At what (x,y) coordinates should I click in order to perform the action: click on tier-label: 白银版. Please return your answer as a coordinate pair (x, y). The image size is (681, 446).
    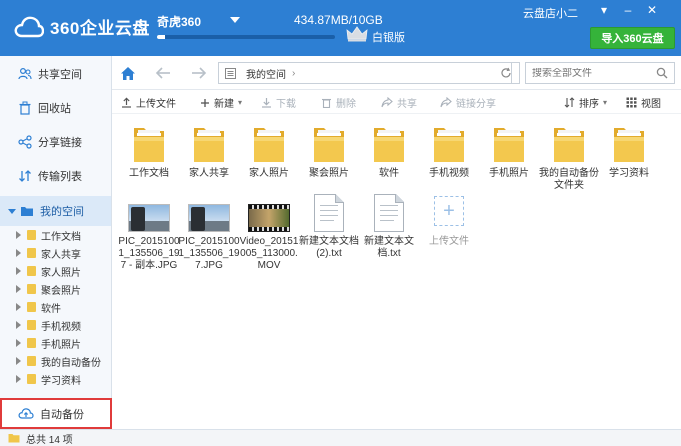
    Looking at the image, I should click on (388, 37).